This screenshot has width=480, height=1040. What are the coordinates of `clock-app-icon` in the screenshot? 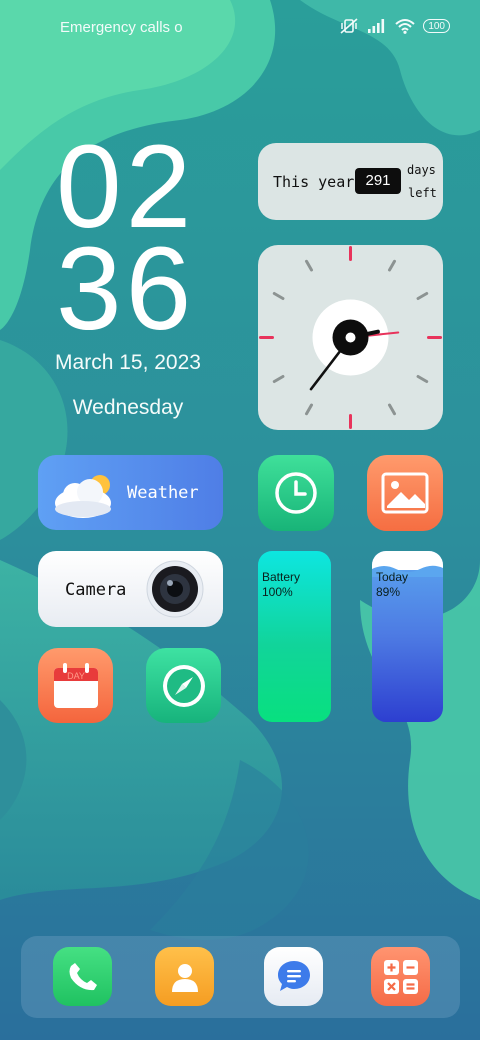 It's located at (296, 493).